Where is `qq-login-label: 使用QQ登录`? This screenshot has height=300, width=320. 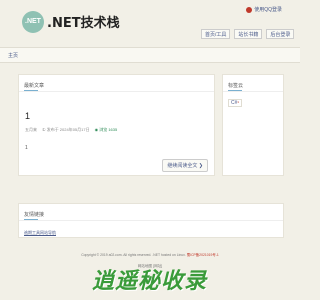
qq-login-label: 使用QQ登录 is located at coordinates (268, 10).